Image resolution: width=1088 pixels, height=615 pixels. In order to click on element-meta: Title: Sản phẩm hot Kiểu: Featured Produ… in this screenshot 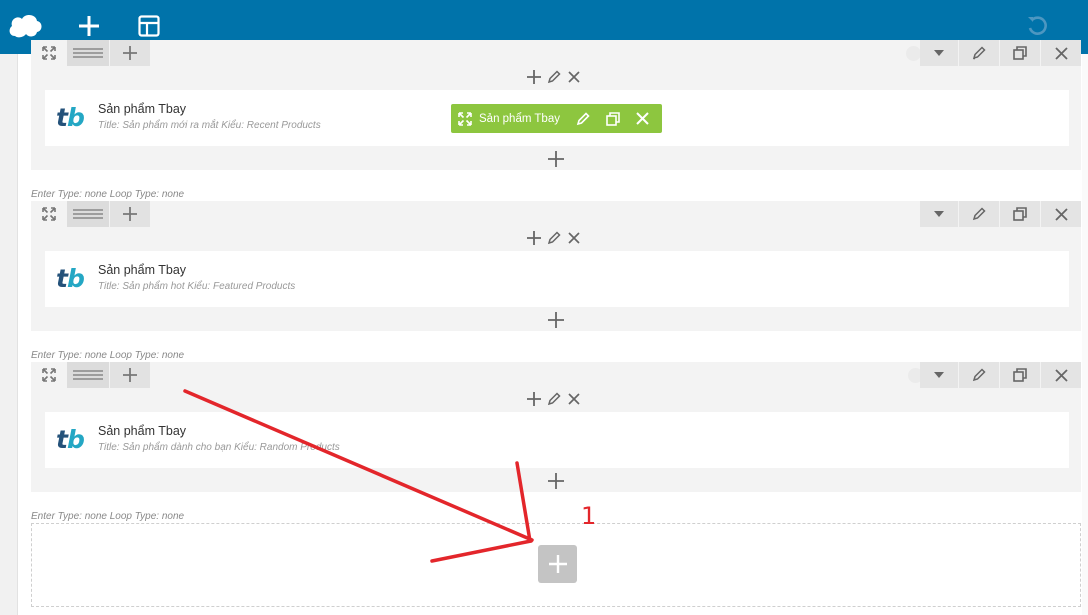, I will do `click(197, 286)`.